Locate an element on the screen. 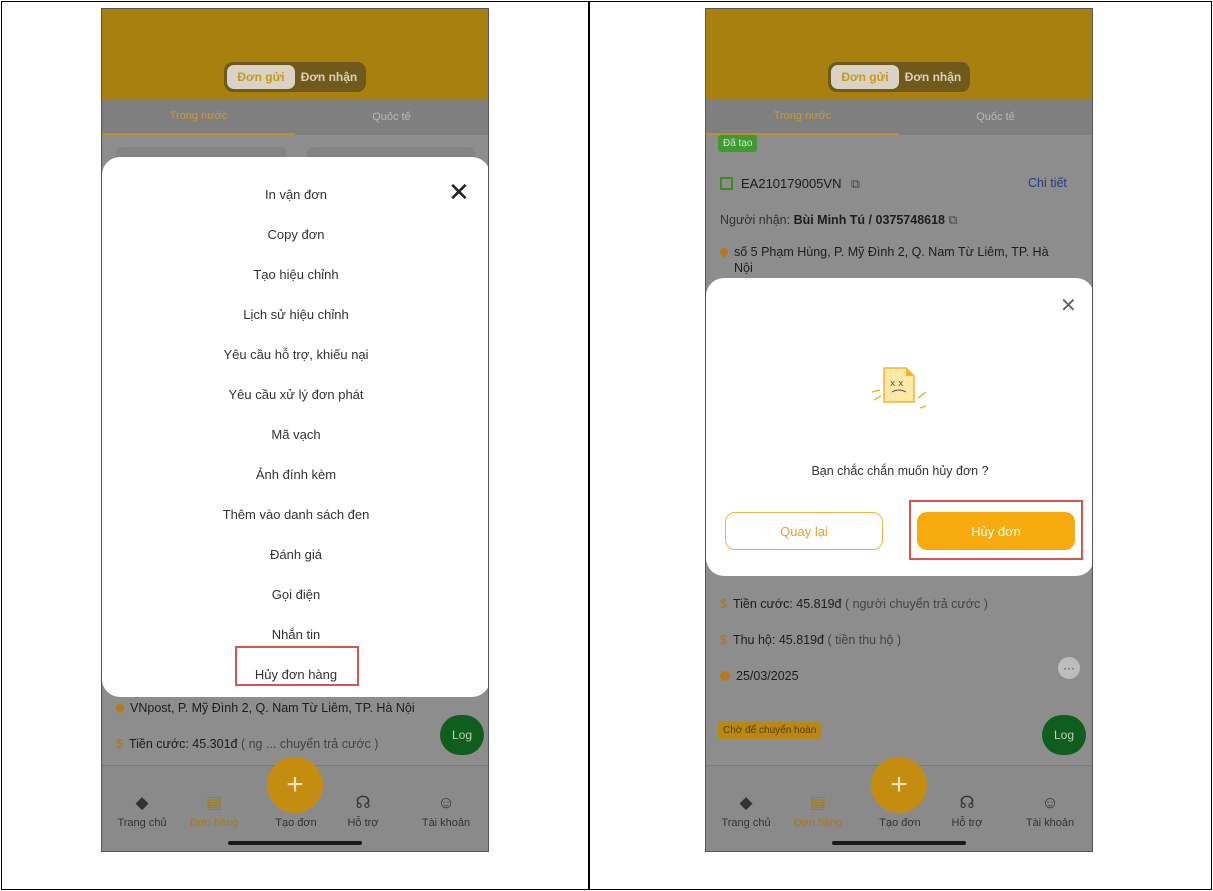  more-options-icon: ··· is located at coordinates (1069, 668).